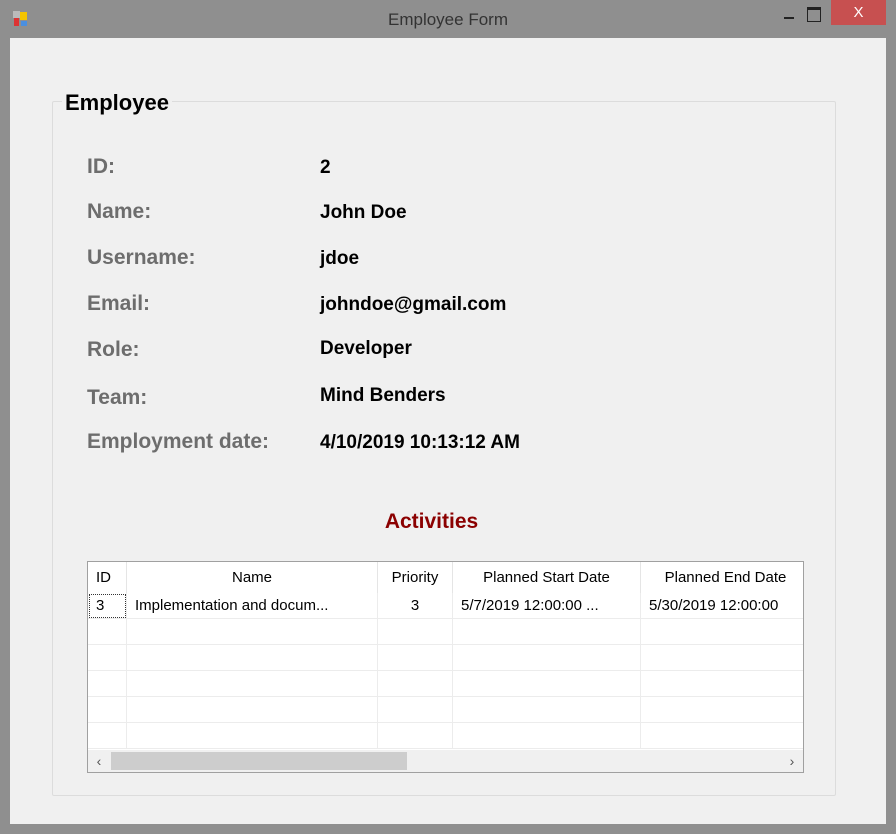 The height and width of the screenshot is (834, 896). What do you see at coordinates (178, 441) in the screenshot?
I see `field-label: Employment date:` at bounding box center [178, 441].